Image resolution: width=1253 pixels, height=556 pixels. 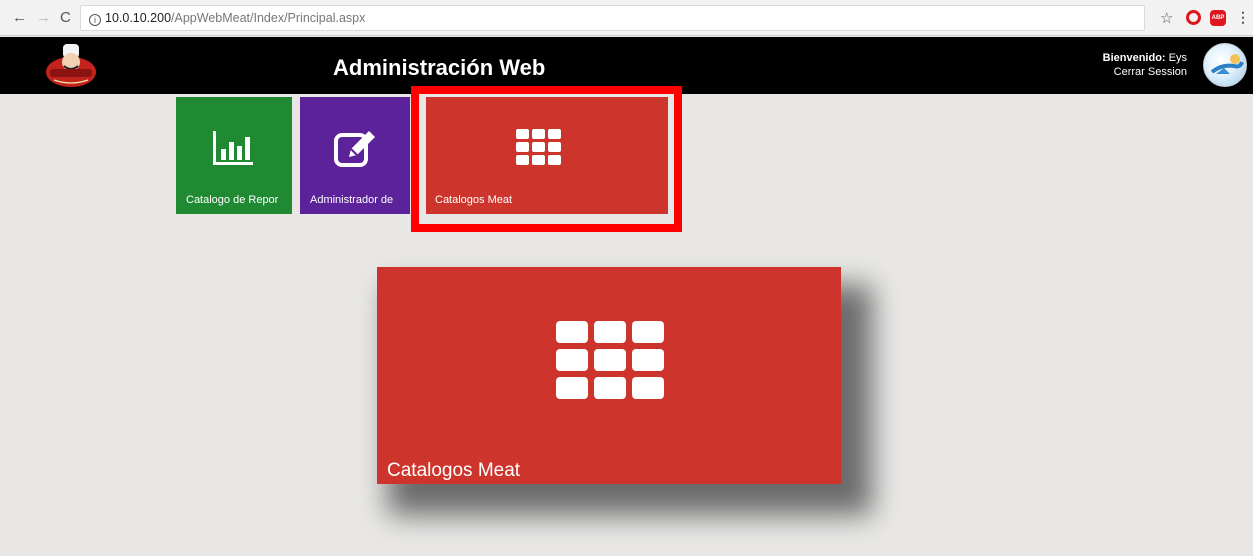 I want to click on welcome-label: Bienvenido:, so click(x=1134, y=58).